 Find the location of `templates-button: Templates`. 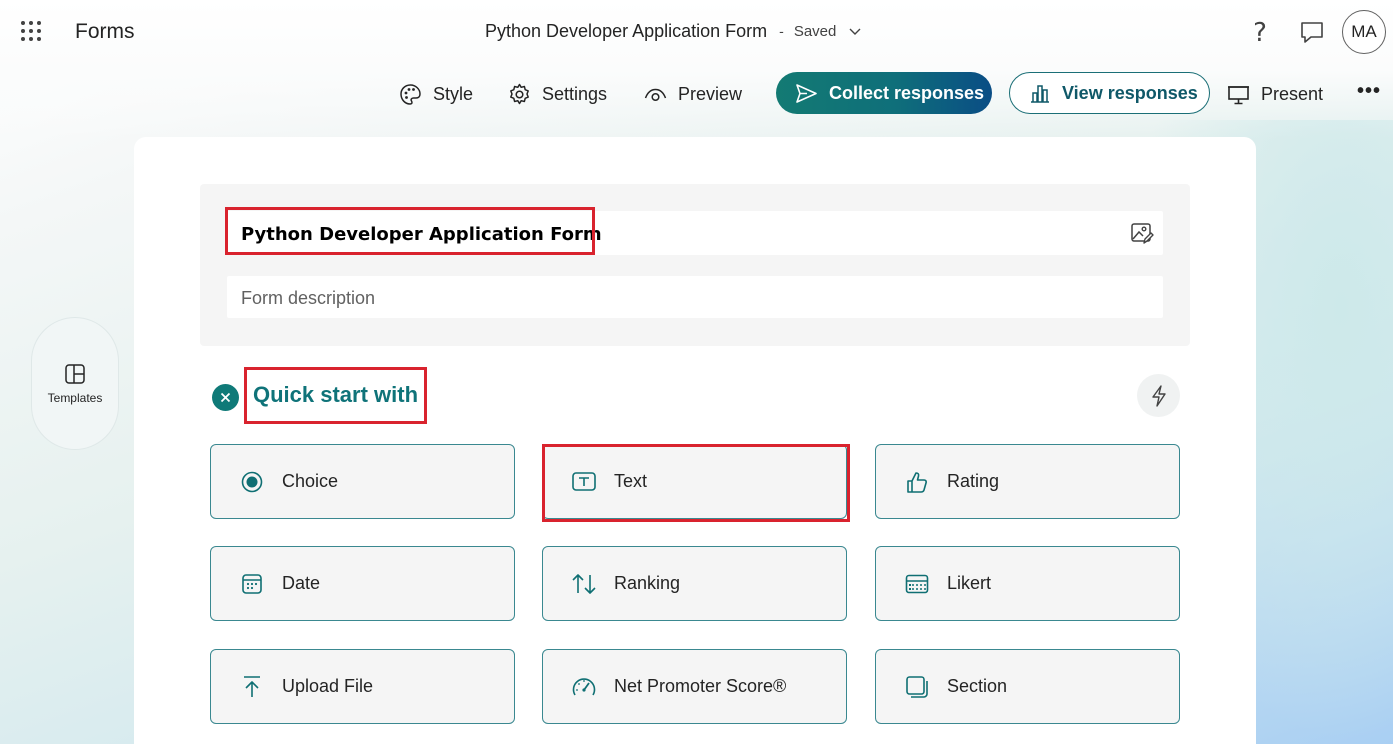

templates-button: Templates is located at coordinates (75, 383).